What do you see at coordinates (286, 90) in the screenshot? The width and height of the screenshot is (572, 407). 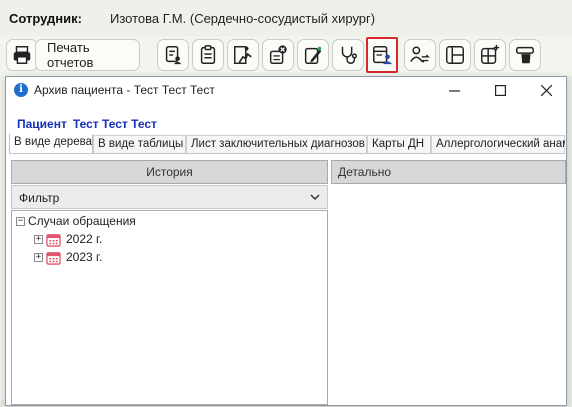 I see `dialog-titlebar: i Архив пациента - Тест Тест Тест` at bounding box center [286, 90].